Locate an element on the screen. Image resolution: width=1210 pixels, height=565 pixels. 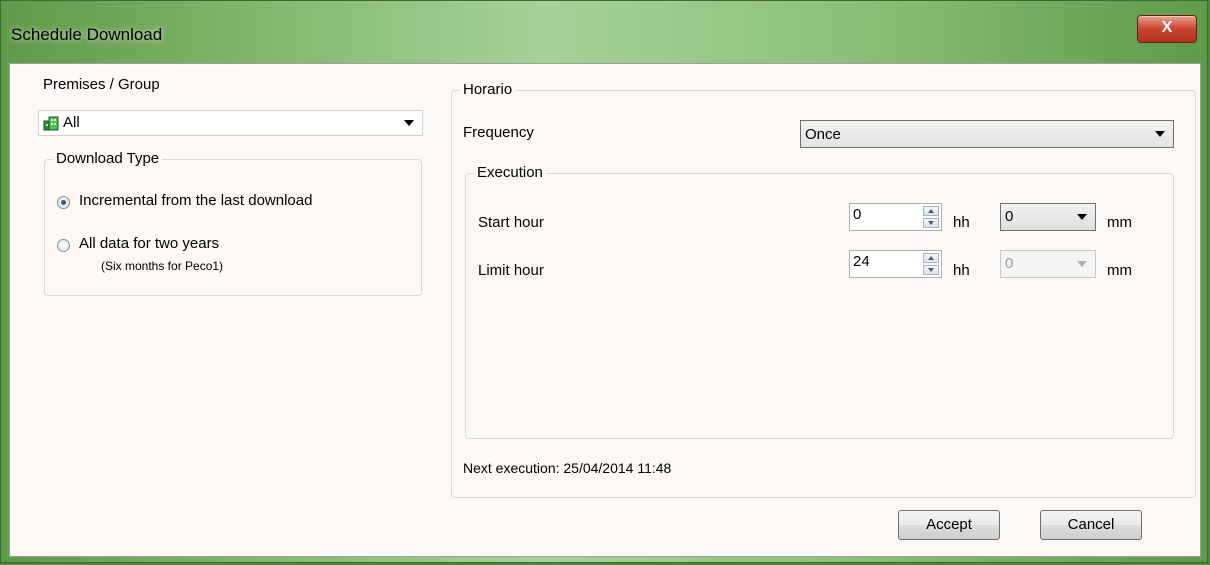
limit-hour-label: Limit hour is located at coordinates (511, 270).